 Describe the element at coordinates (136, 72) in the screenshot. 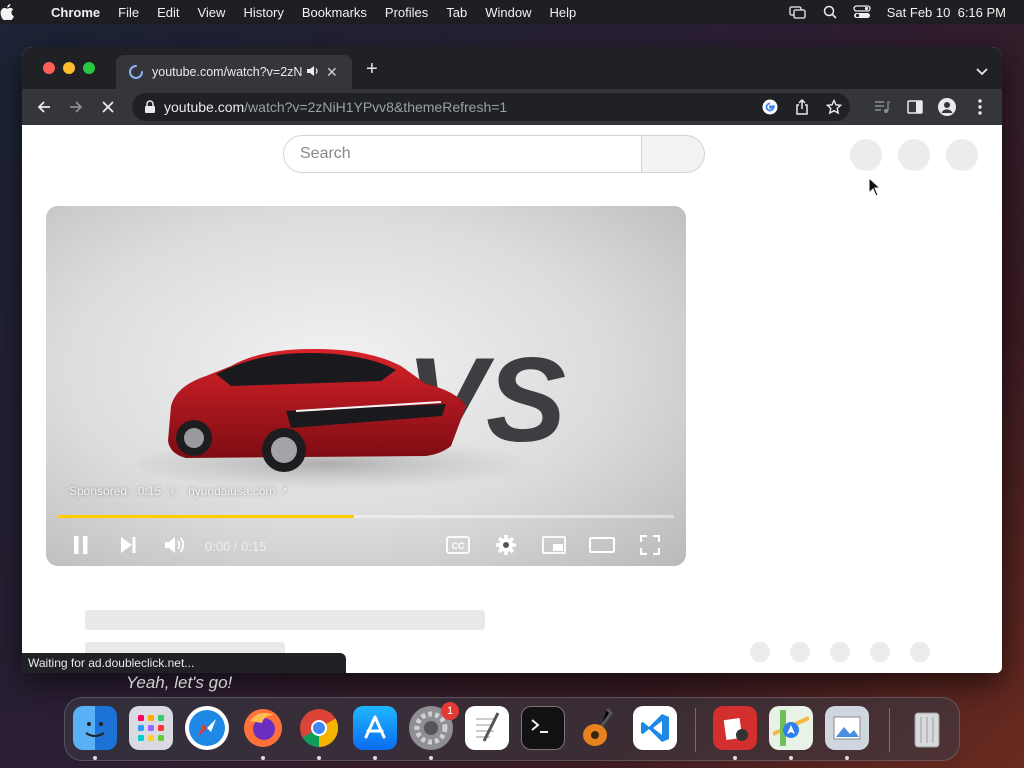

I see `loading-spinner-icon` at that location.